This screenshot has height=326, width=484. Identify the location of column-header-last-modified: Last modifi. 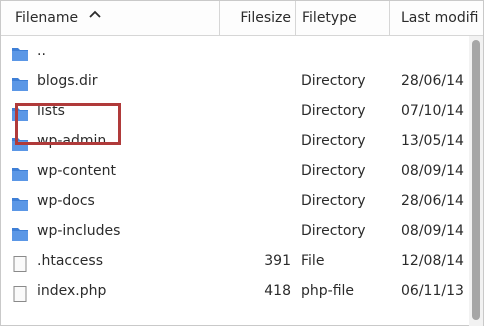
(439, 18).